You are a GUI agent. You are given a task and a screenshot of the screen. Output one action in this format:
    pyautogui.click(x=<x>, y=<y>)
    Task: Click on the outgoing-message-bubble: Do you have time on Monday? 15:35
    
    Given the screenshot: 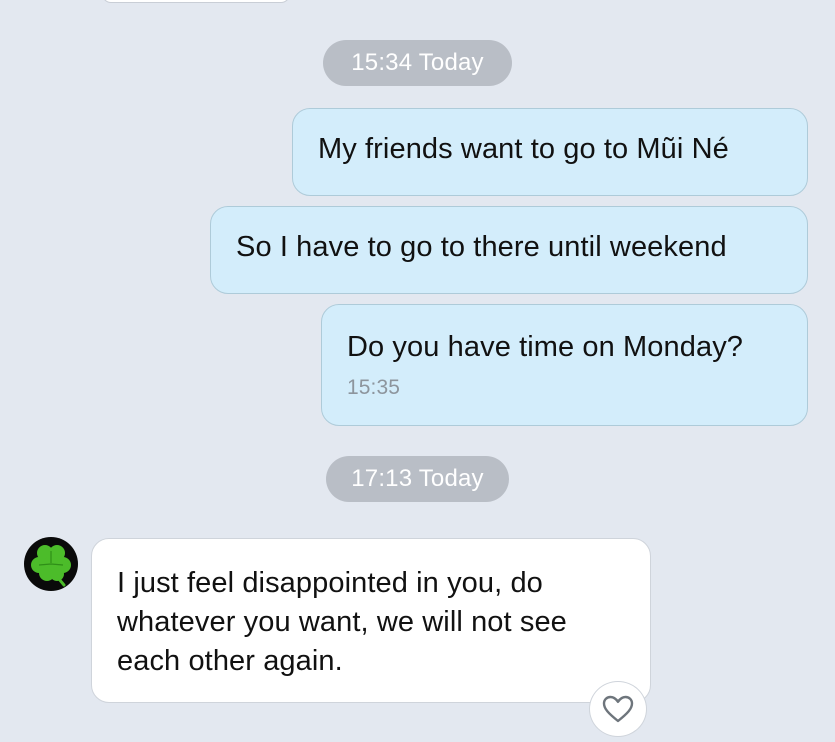 What is the action you would take?
    pyautogui.click(x=564, y=365)
    